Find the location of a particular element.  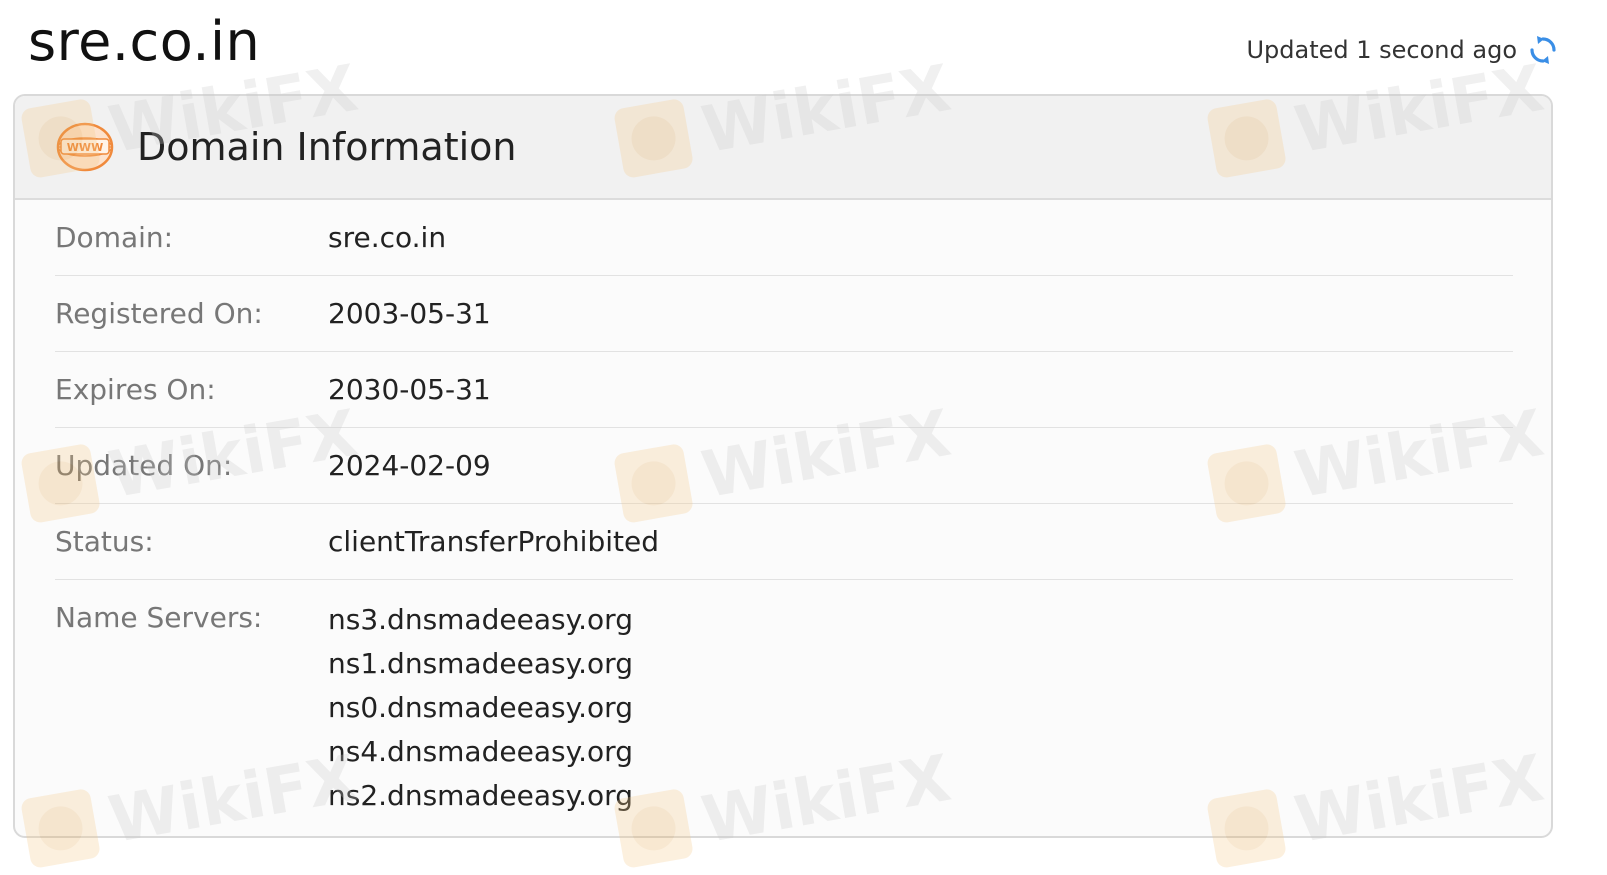

name-server-item: ns4.dnsmadeeasy.org is located at coordinates (480, 751).